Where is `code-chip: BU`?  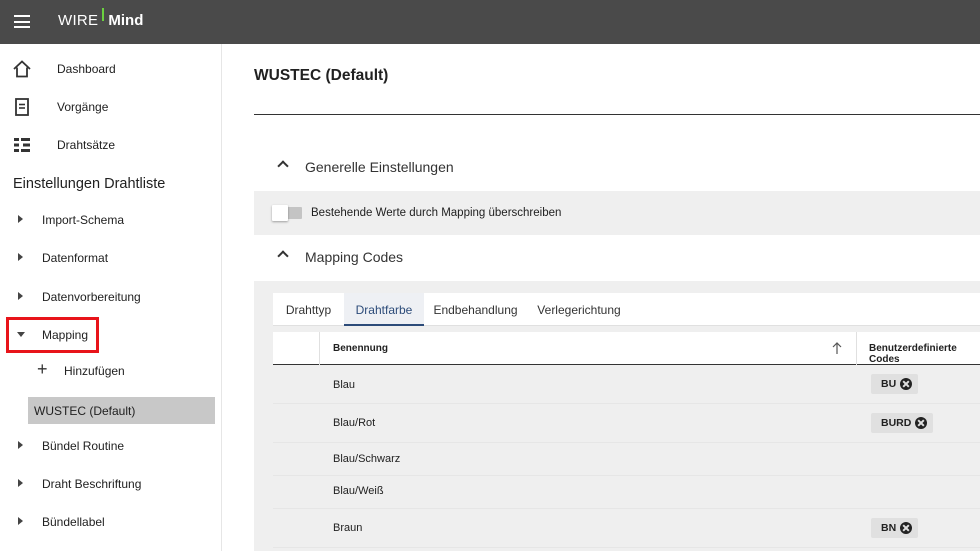 code-chip: BU is located at coordinates (895, 384).